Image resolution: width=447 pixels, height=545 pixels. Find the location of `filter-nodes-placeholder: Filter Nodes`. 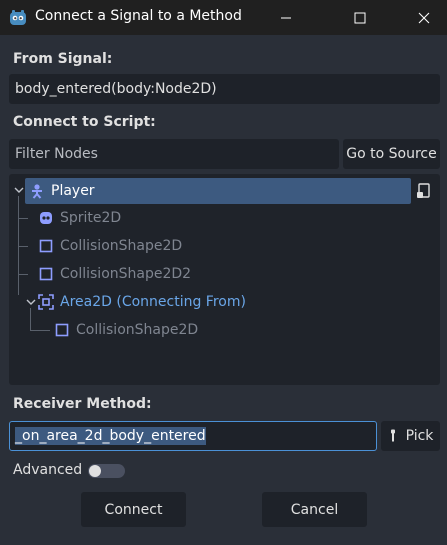

filter-nodes-placeholder: Filter Nodes is located at coordinates (56, 154).